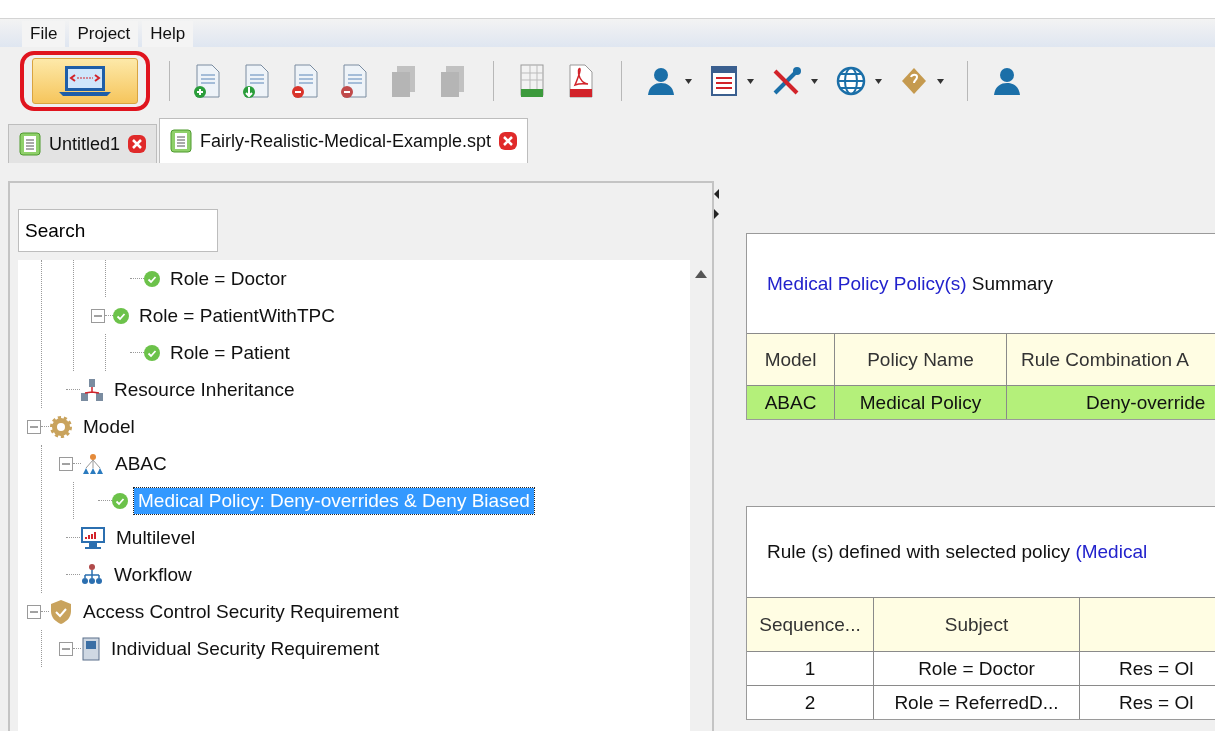  Describe the element at coordinates (910, 283) in the screenshot. I see `summary-title: Medical Policy Policy(s) Summary` at that location.